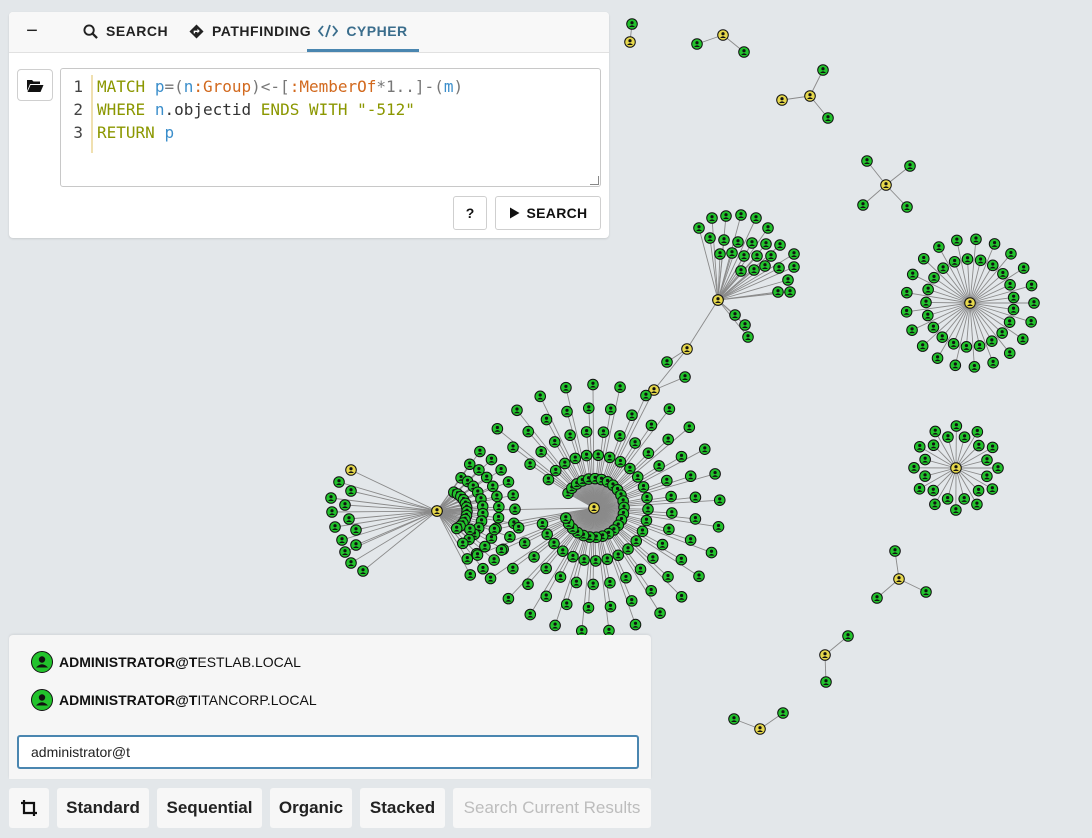 This screenshot has width=1092, height=838. I want to click on layout-sequential-button: Sequential, so click(209, 808).